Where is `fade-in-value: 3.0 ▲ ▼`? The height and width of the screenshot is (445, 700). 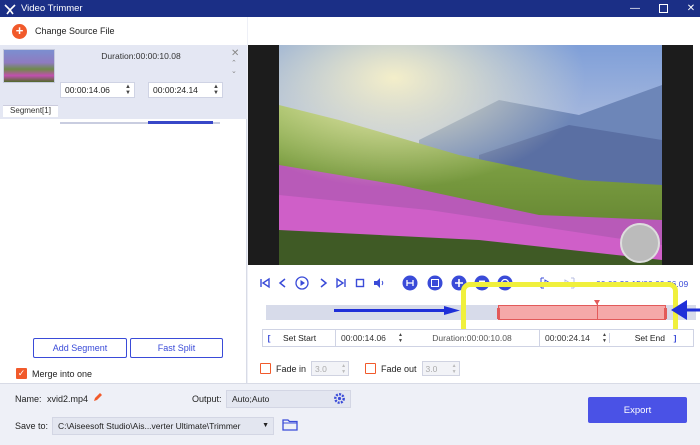 fade-in-value: 3.0 ▲ ▼ is located at coordinates (330, 368).